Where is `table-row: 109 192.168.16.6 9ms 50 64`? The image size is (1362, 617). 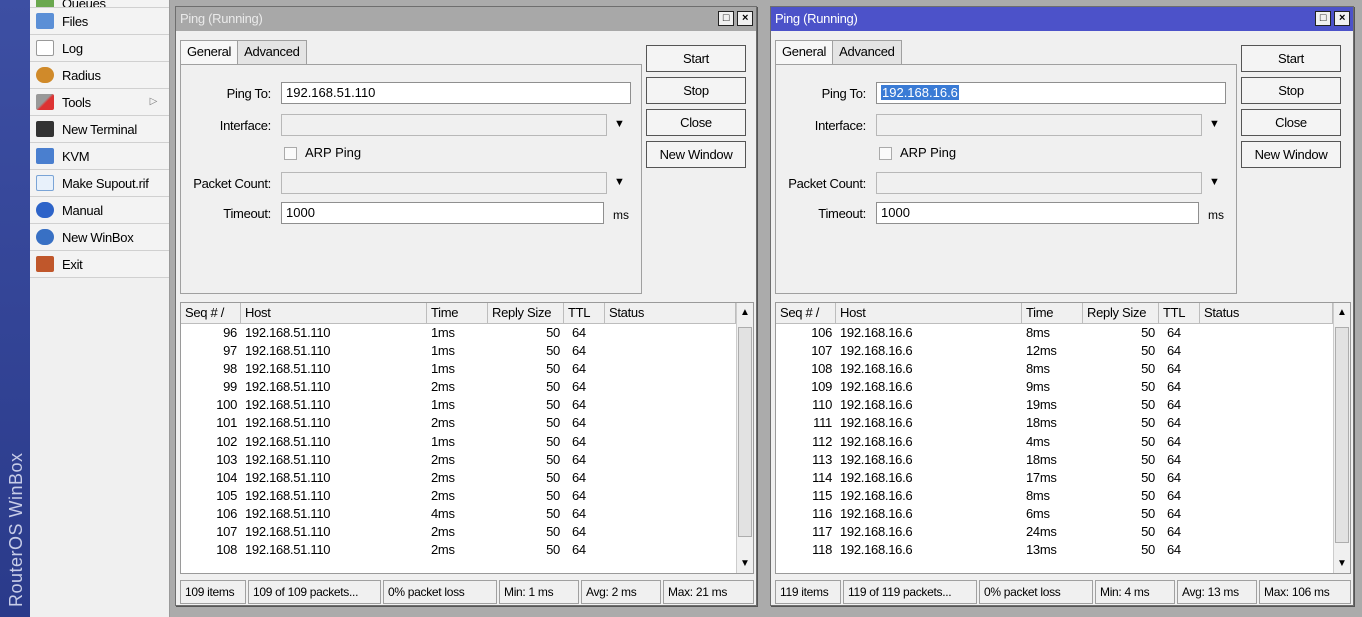 table-row: 109 192.168.16.6 9ms 50 64 is located at coordinates (1063, 387).